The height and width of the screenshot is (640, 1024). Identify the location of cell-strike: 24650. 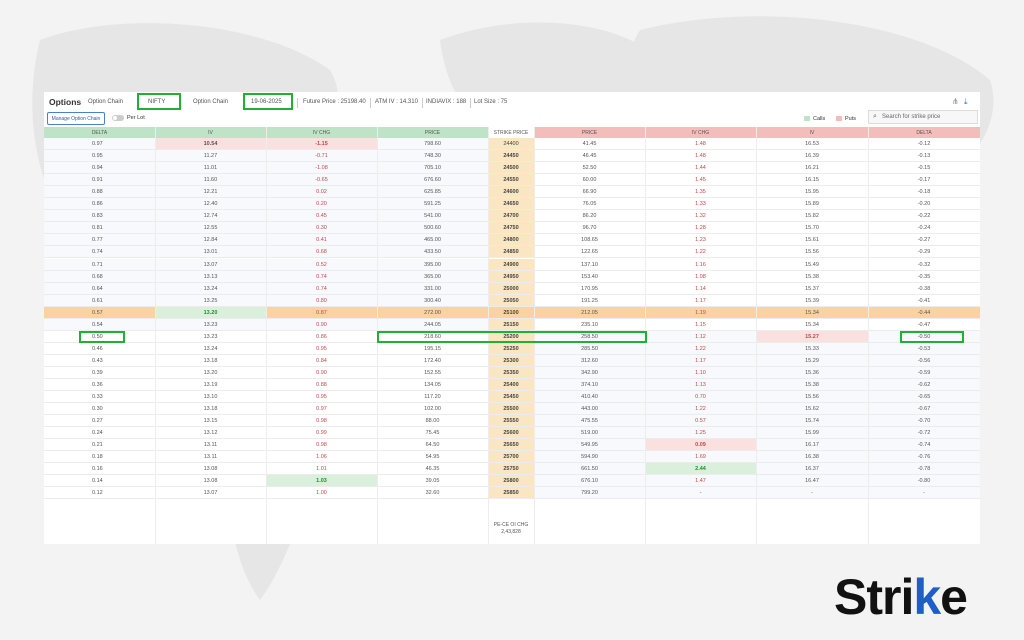
(511, 204).